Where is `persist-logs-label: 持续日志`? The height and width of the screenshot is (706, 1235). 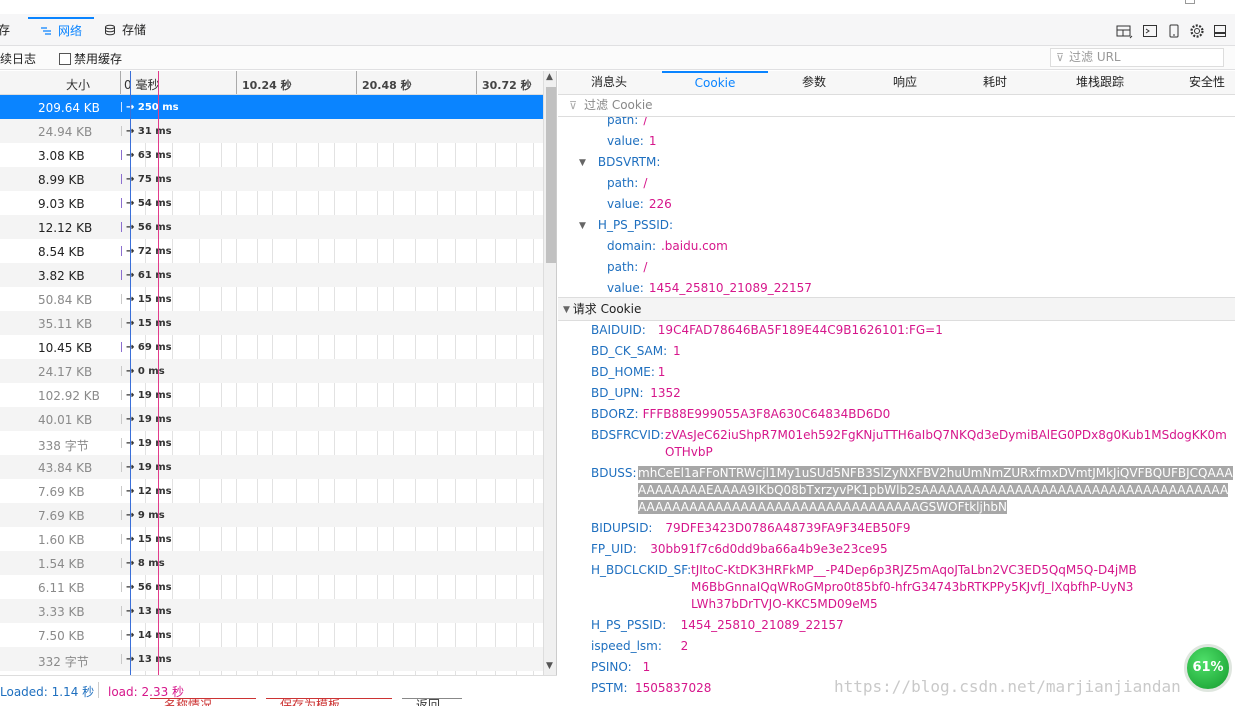
persist-logs-label: 持续日志 is located at coordinates (18, 59).